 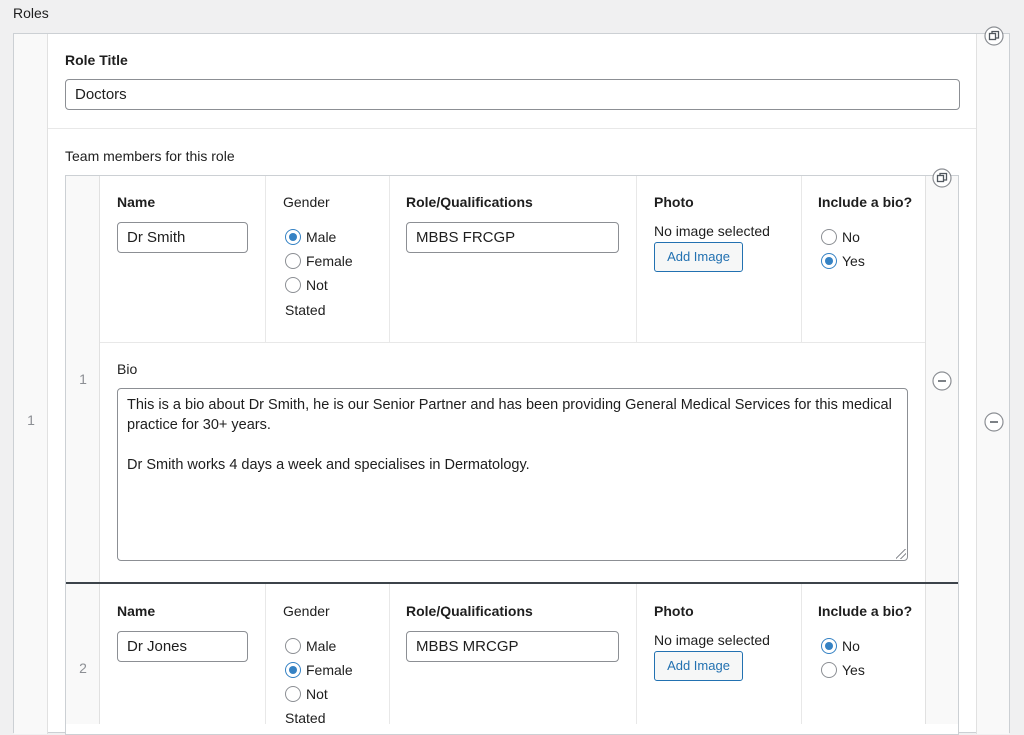 I want to click on duplicate-row-icon, so click(x=994, y=36).